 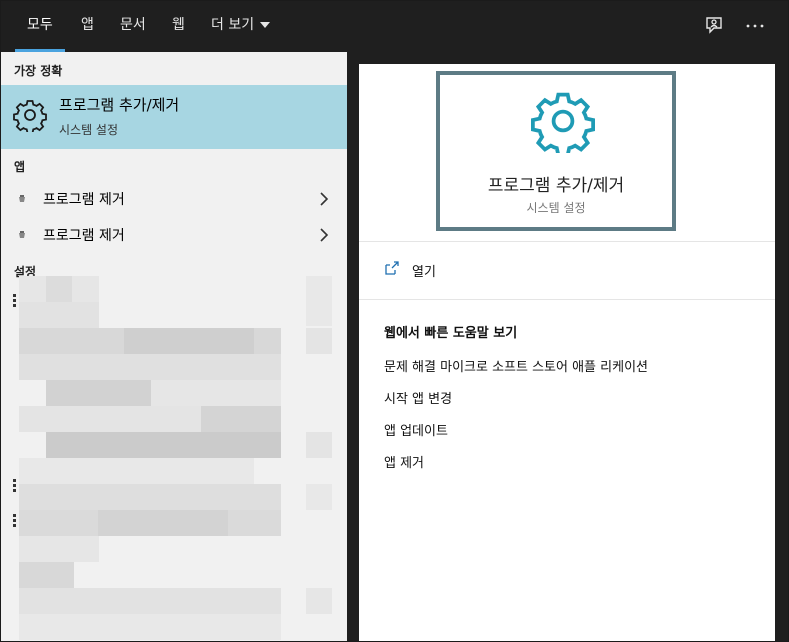 I want to click on best-match-result: 프로그램 추가/제거 시스템 설정, so click(x=174, y=117).